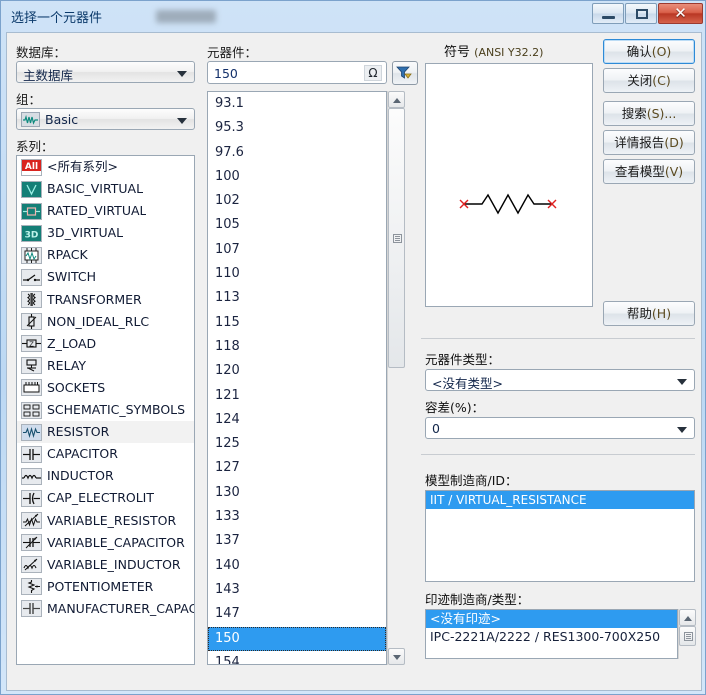 This screenshot has height=695, width=706. Describe the element at coordinates (396, 656) in the screenshot. I see `scroll-down-button` at that location.